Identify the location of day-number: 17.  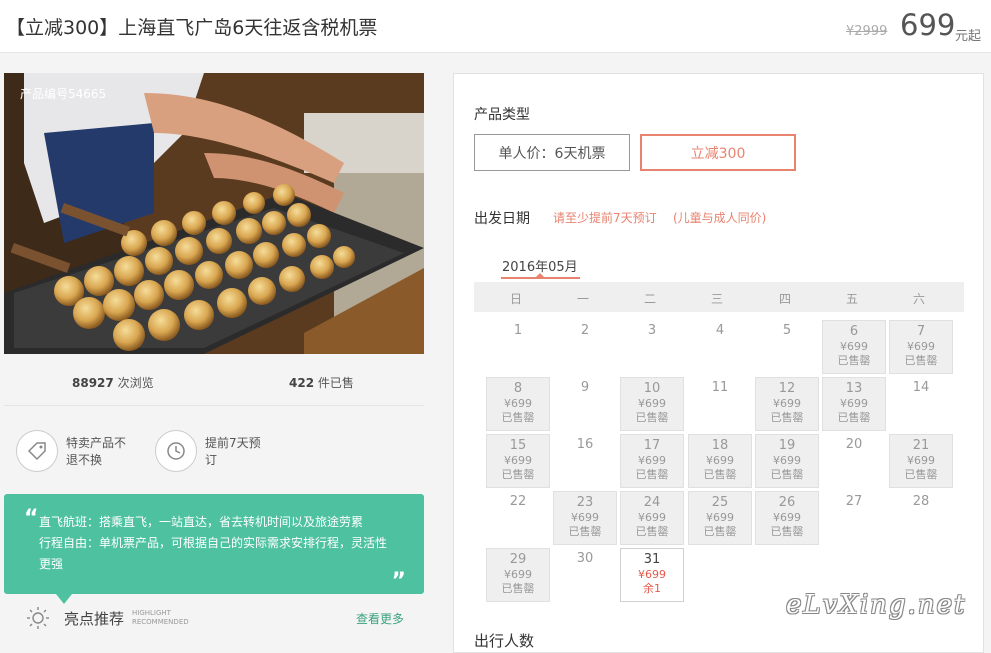
(652, 445).